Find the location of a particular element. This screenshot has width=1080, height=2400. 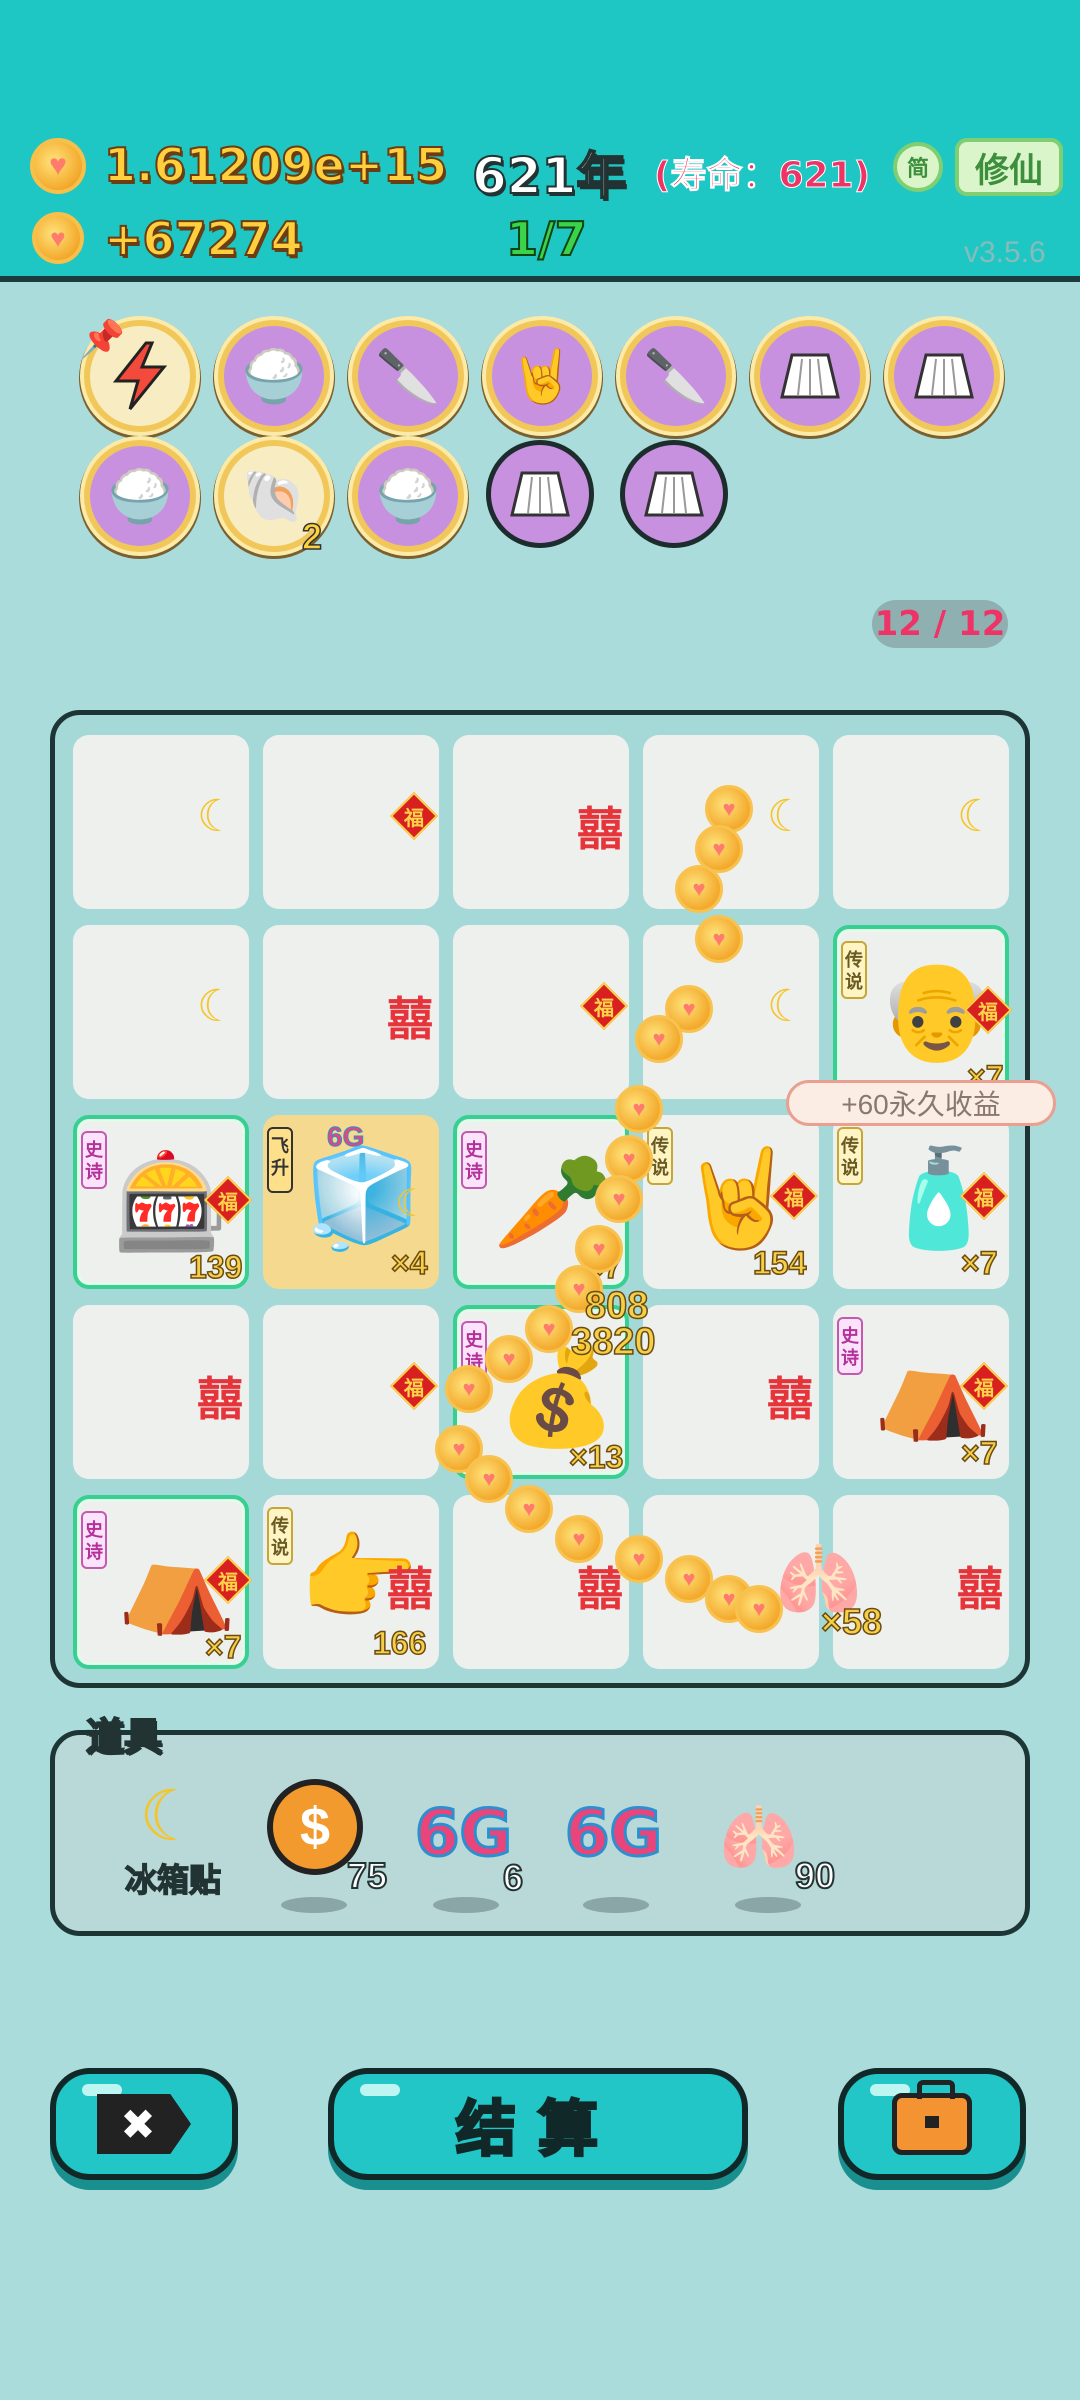

item-count: ×13 is located at coordinates (596, 1457).